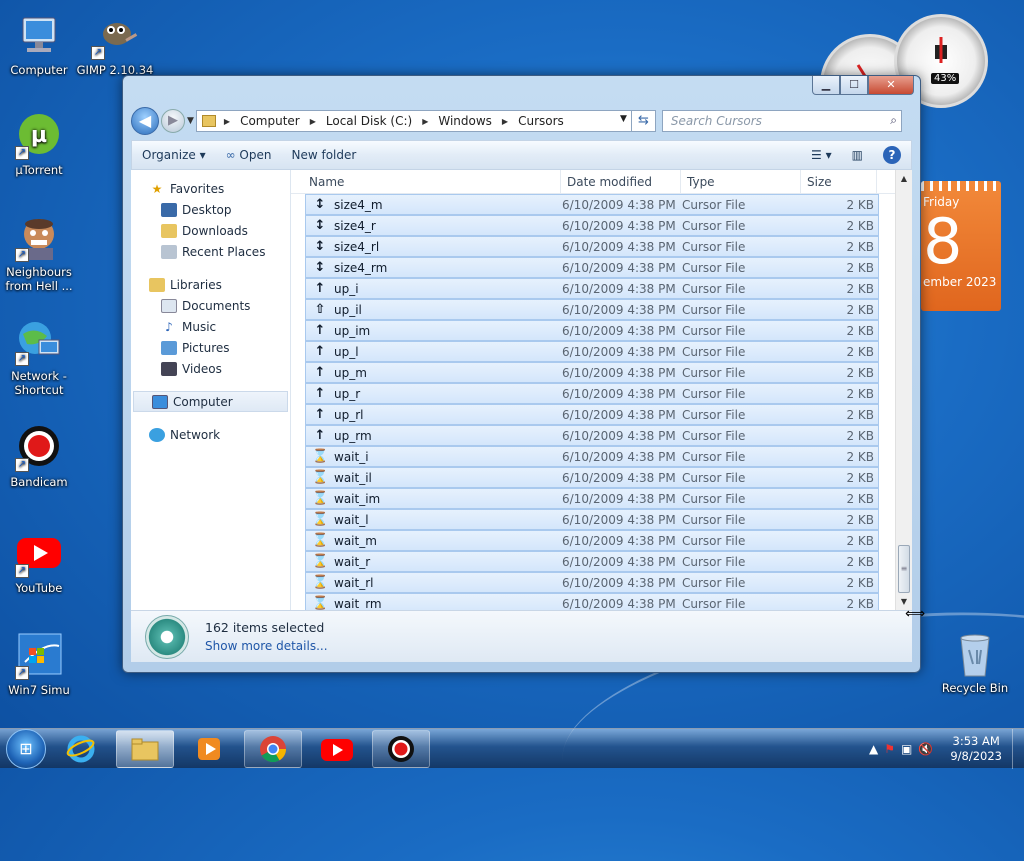 Image resolution: width=1024 pixels, height=861 pixels. Describe the element at coordinates (592, 601) in the screenshot. I see `table-row: ⌛ wait_rm 6/10/2009 4:38 PM Cursor File 2 KB` at that location.